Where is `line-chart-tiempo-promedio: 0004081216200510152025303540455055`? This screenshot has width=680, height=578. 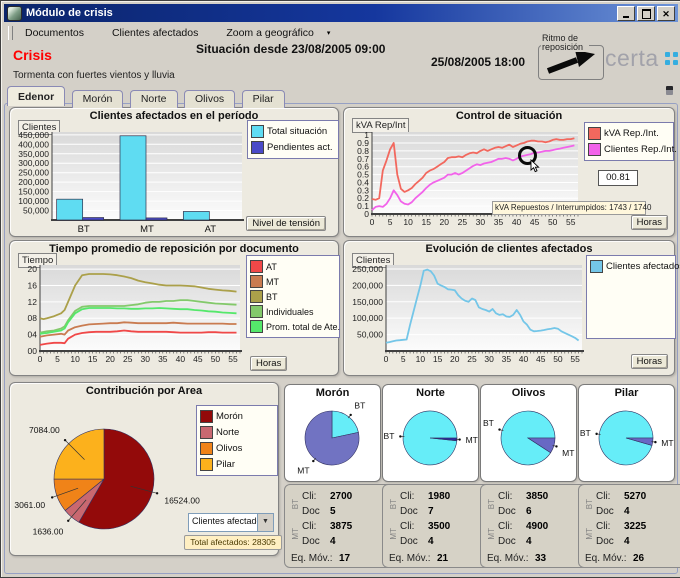
line-chart-tiempo-promedio: 0004081216200510152025303540455055 is located at coordinates (129, 315).